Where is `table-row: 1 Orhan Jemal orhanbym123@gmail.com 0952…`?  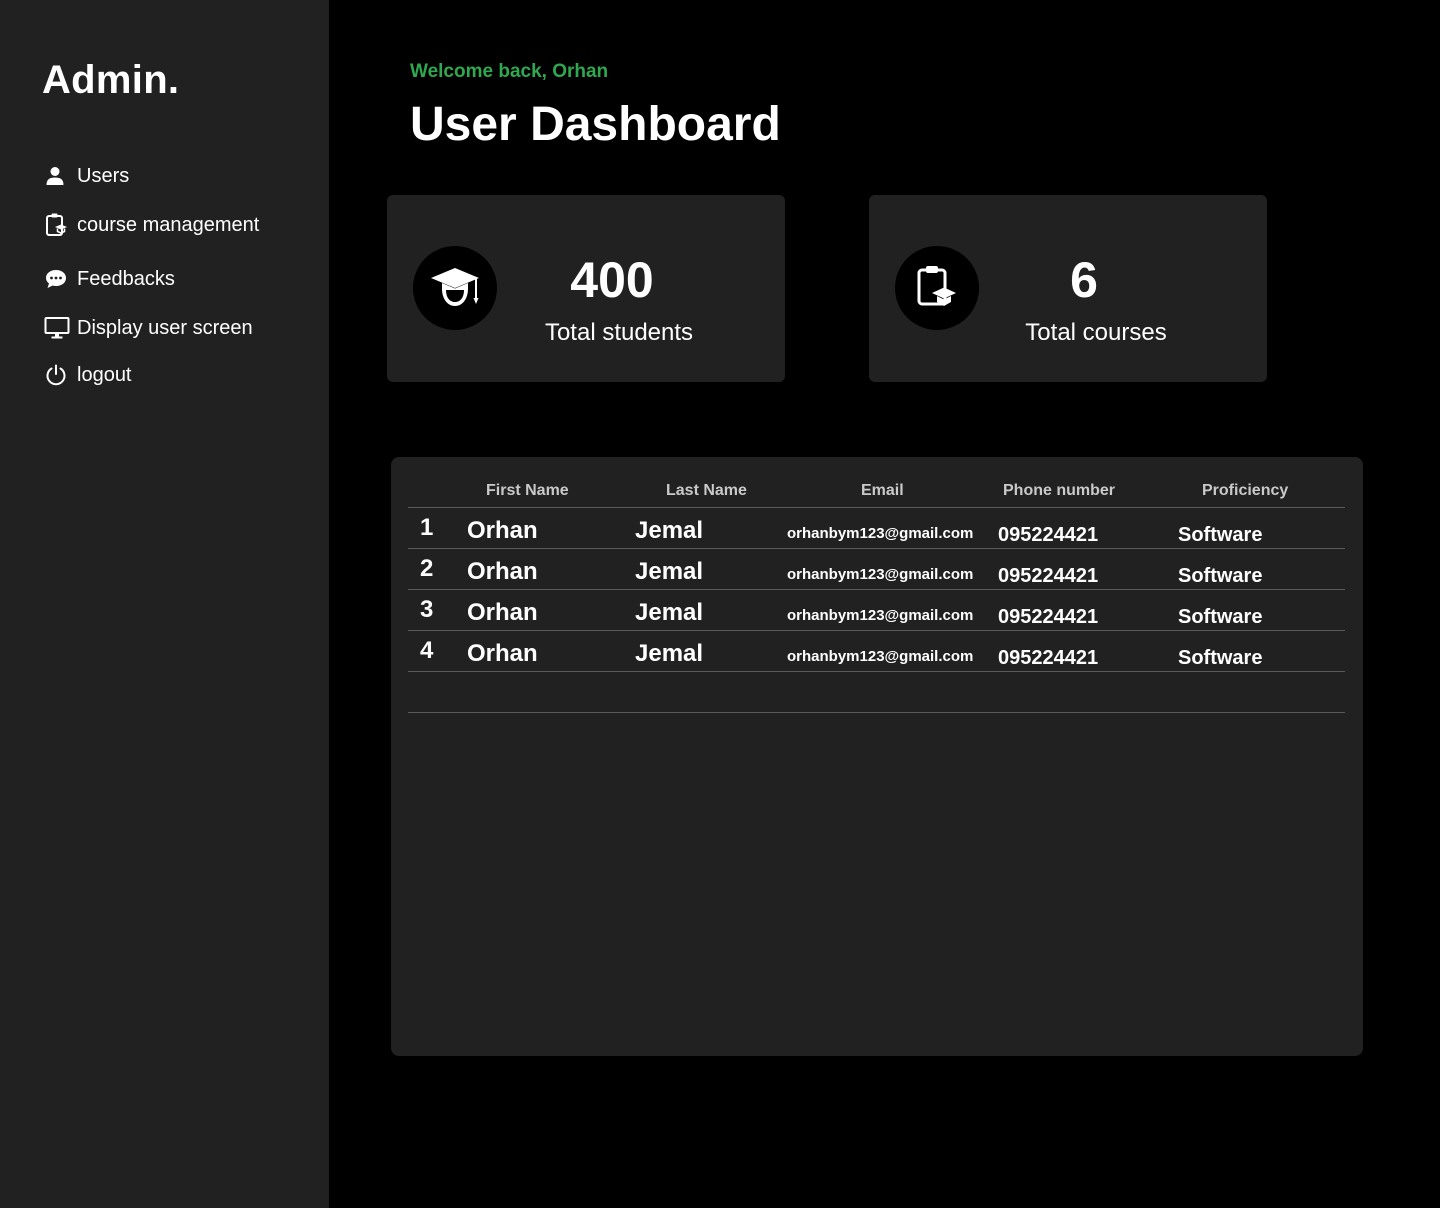
table-row: 1 Orhan Jemal orhanbym123@gmail.com 0952… is located at coordinates (876, 528).